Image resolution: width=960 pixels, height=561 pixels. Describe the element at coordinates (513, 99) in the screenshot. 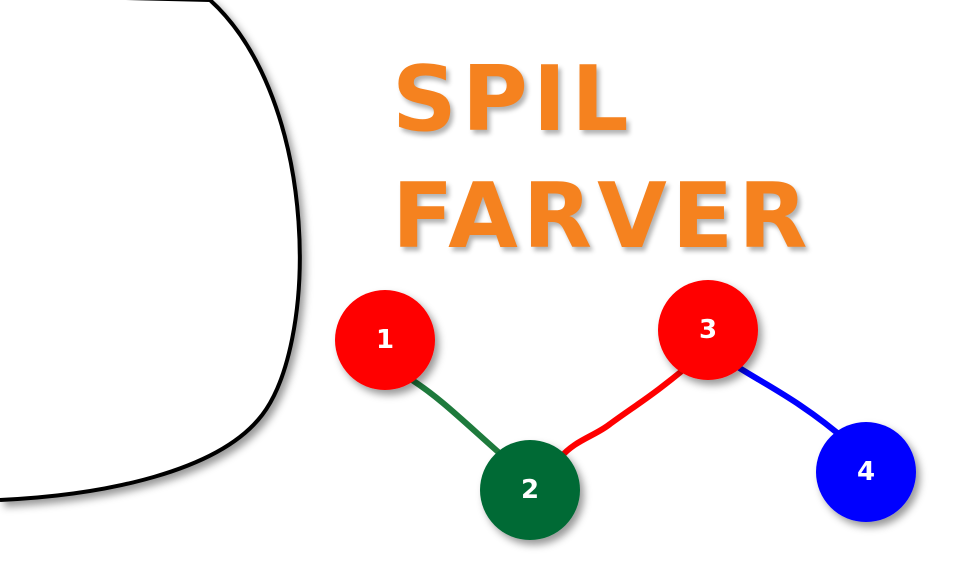

I see `title-line-1: SPIL` at that location.